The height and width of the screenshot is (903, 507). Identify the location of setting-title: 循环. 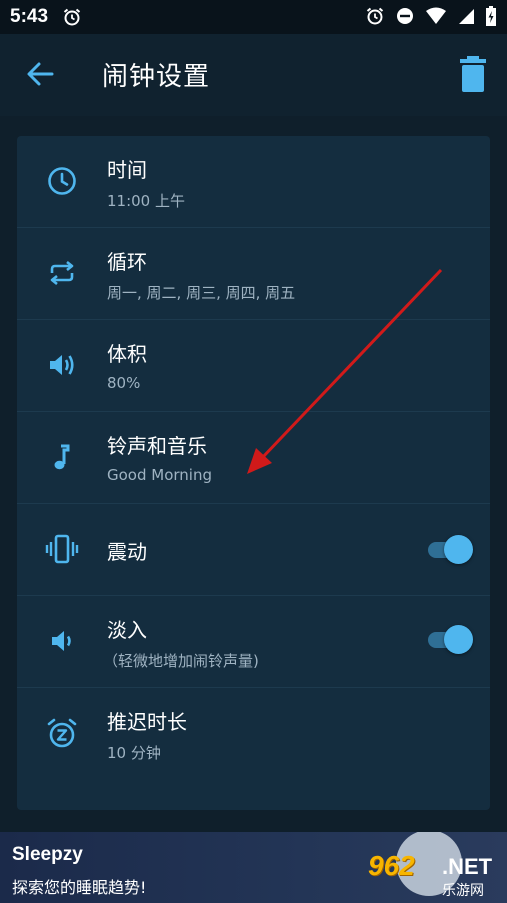
(127, 262).